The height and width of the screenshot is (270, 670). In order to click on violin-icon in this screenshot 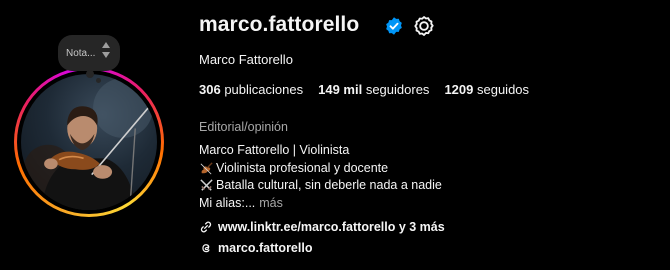, I will do `click(206, 168)`.